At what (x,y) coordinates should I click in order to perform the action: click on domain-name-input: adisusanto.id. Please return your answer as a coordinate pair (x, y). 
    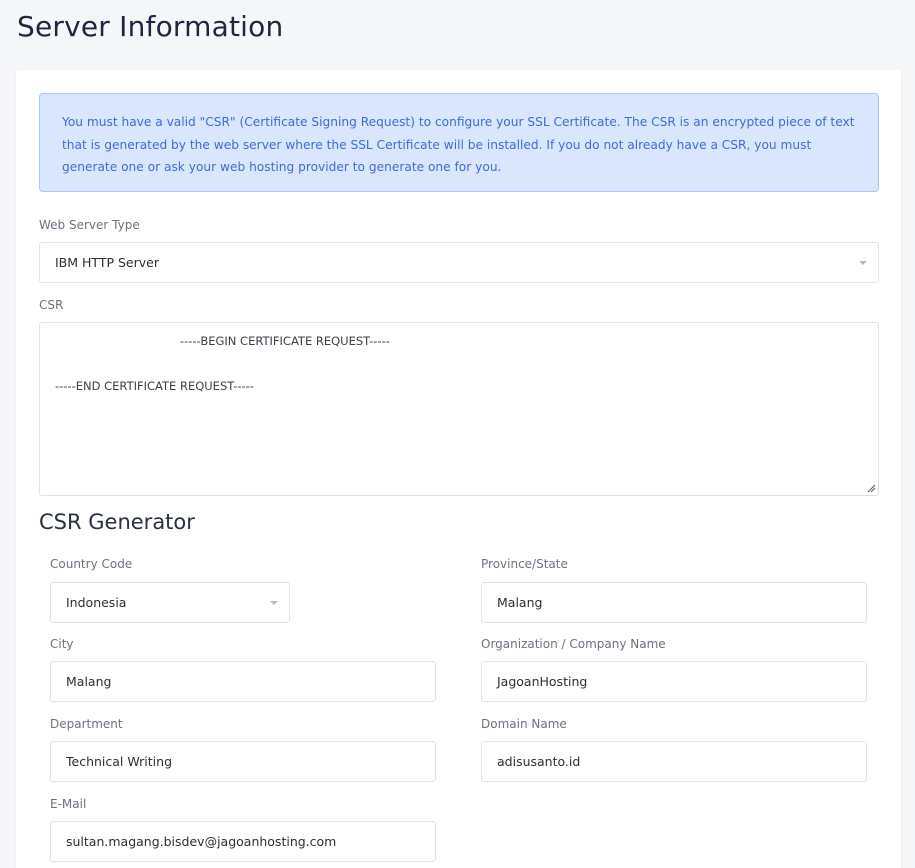
    Looking at the image, I should click on (674, 761).